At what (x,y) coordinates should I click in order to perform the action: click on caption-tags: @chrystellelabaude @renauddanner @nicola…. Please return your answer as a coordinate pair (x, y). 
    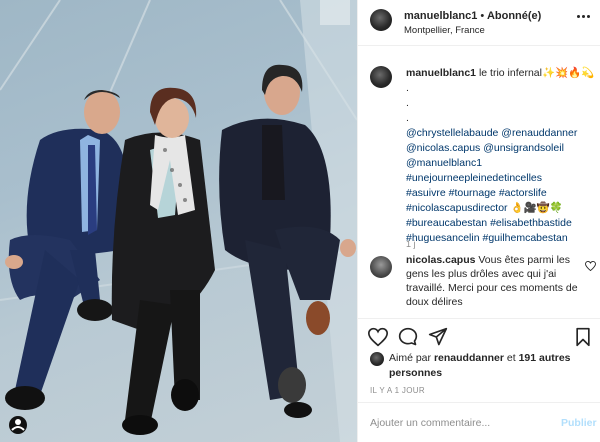
    Looking at the image, I should click on (501, 186).